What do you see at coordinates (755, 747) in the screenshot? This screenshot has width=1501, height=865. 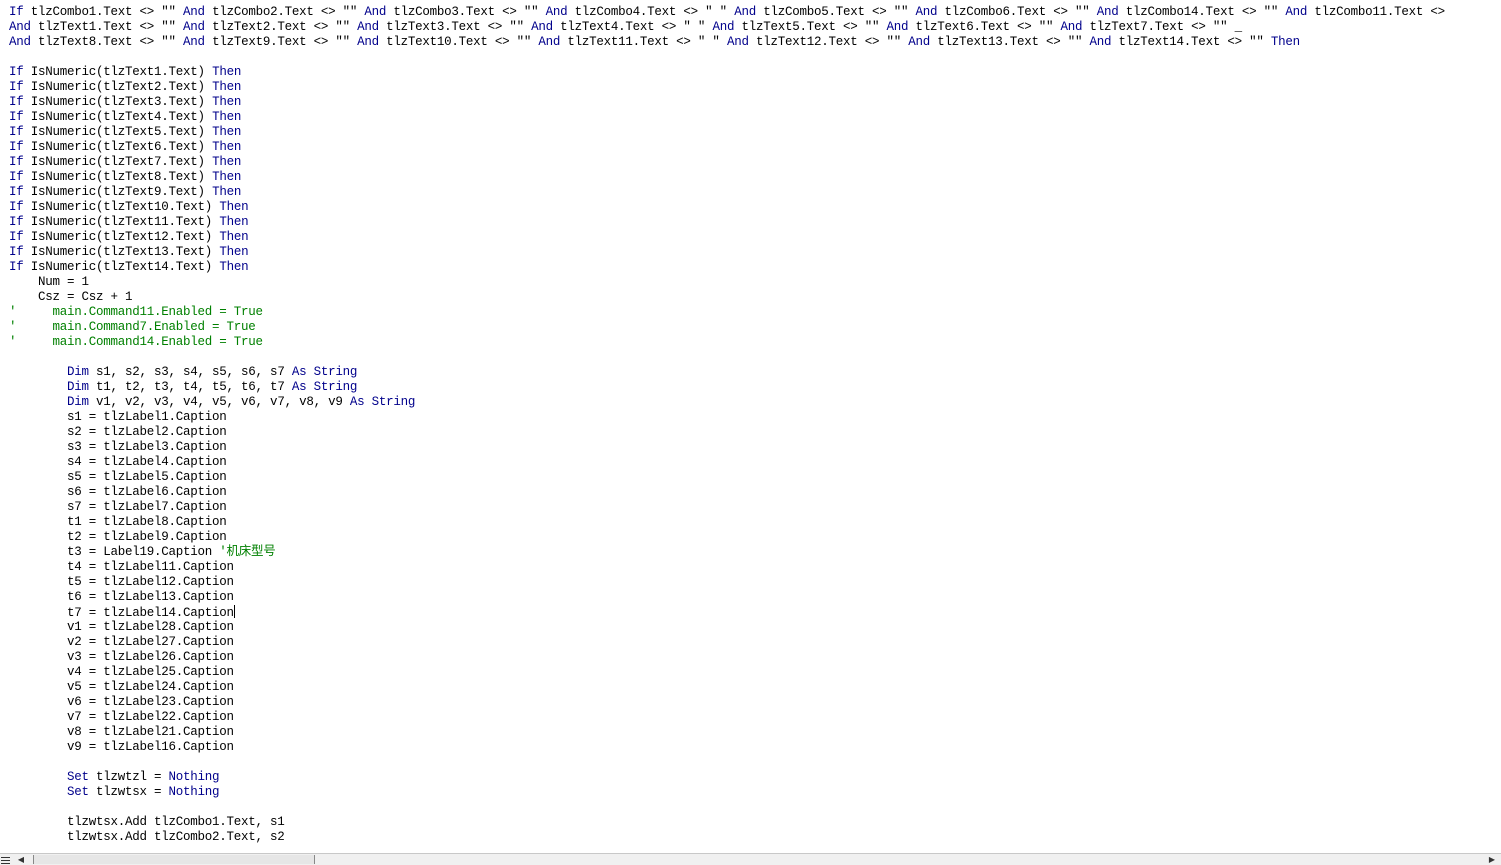 I see `code-line: v9 = tlzLabel16.Caption` at bounding box center [755, 747].